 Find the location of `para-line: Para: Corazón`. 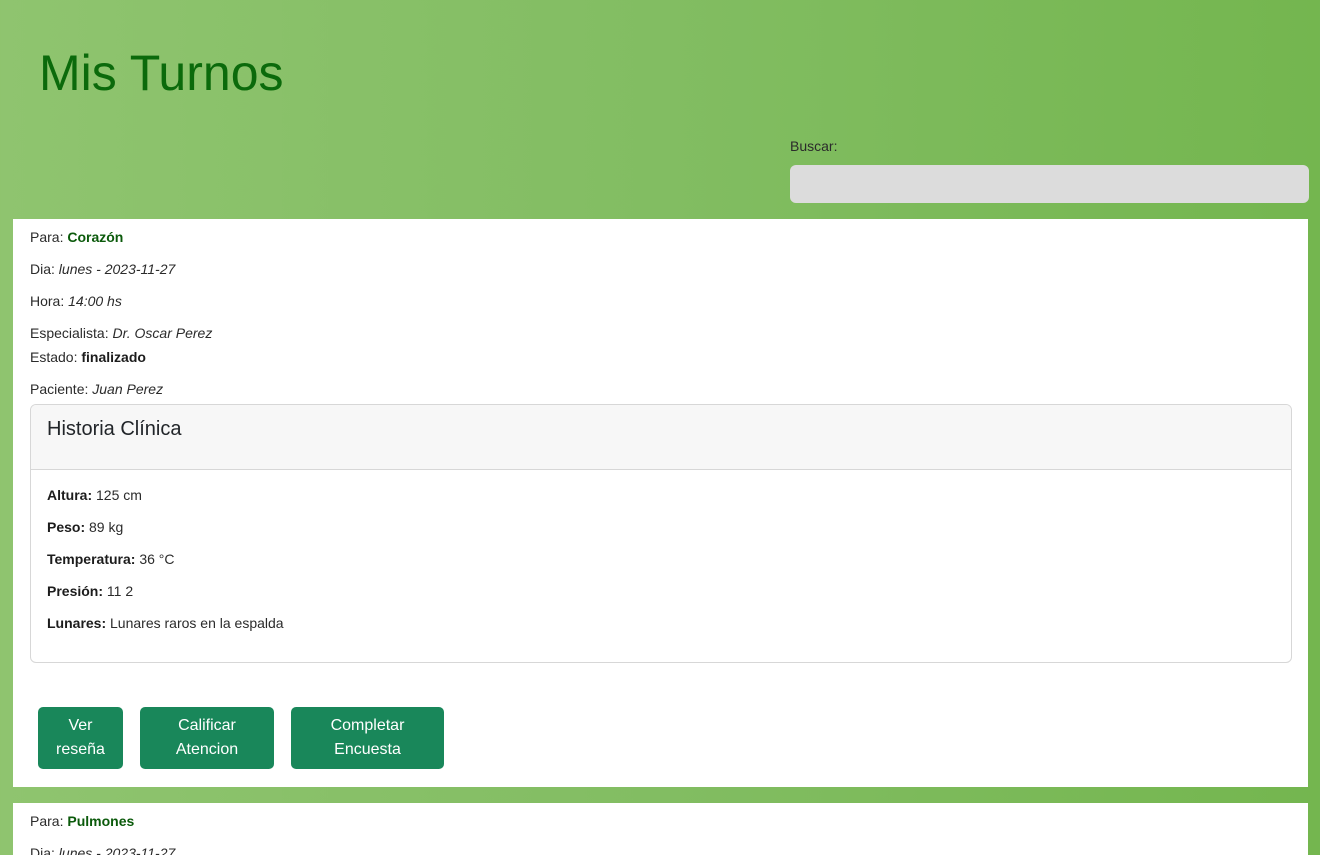

para-line: Para: Corazón is located at coordinates (76, 237).